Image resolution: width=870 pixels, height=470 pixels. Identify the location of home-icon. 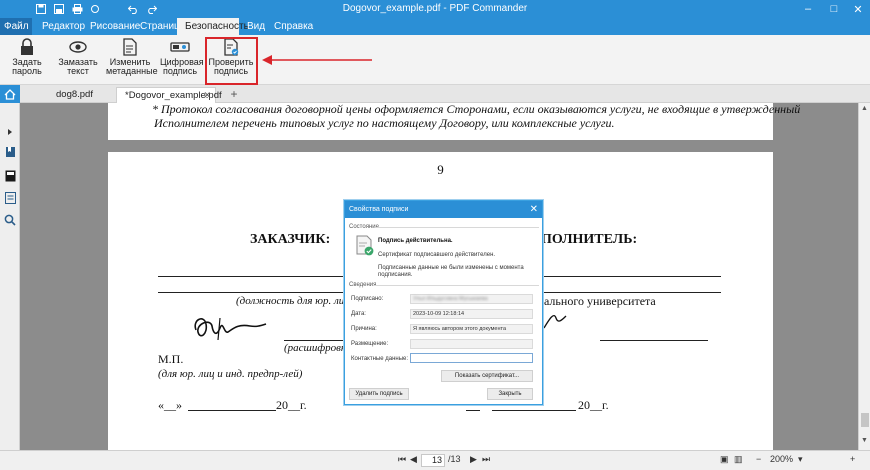
(10, 94).